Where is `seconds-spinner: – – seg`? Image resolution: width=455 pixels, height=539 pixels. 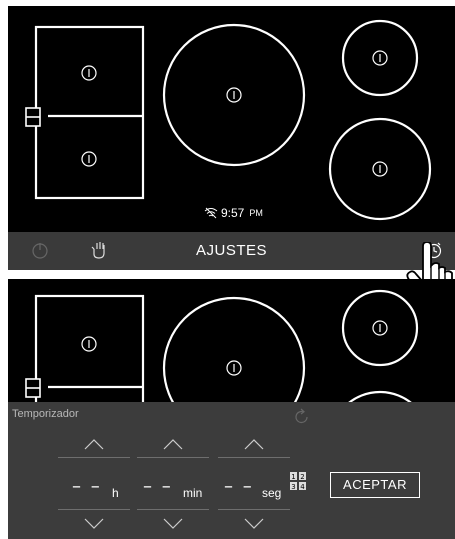
seconds-spinner: – – seg is located at coordinates (254, 486).